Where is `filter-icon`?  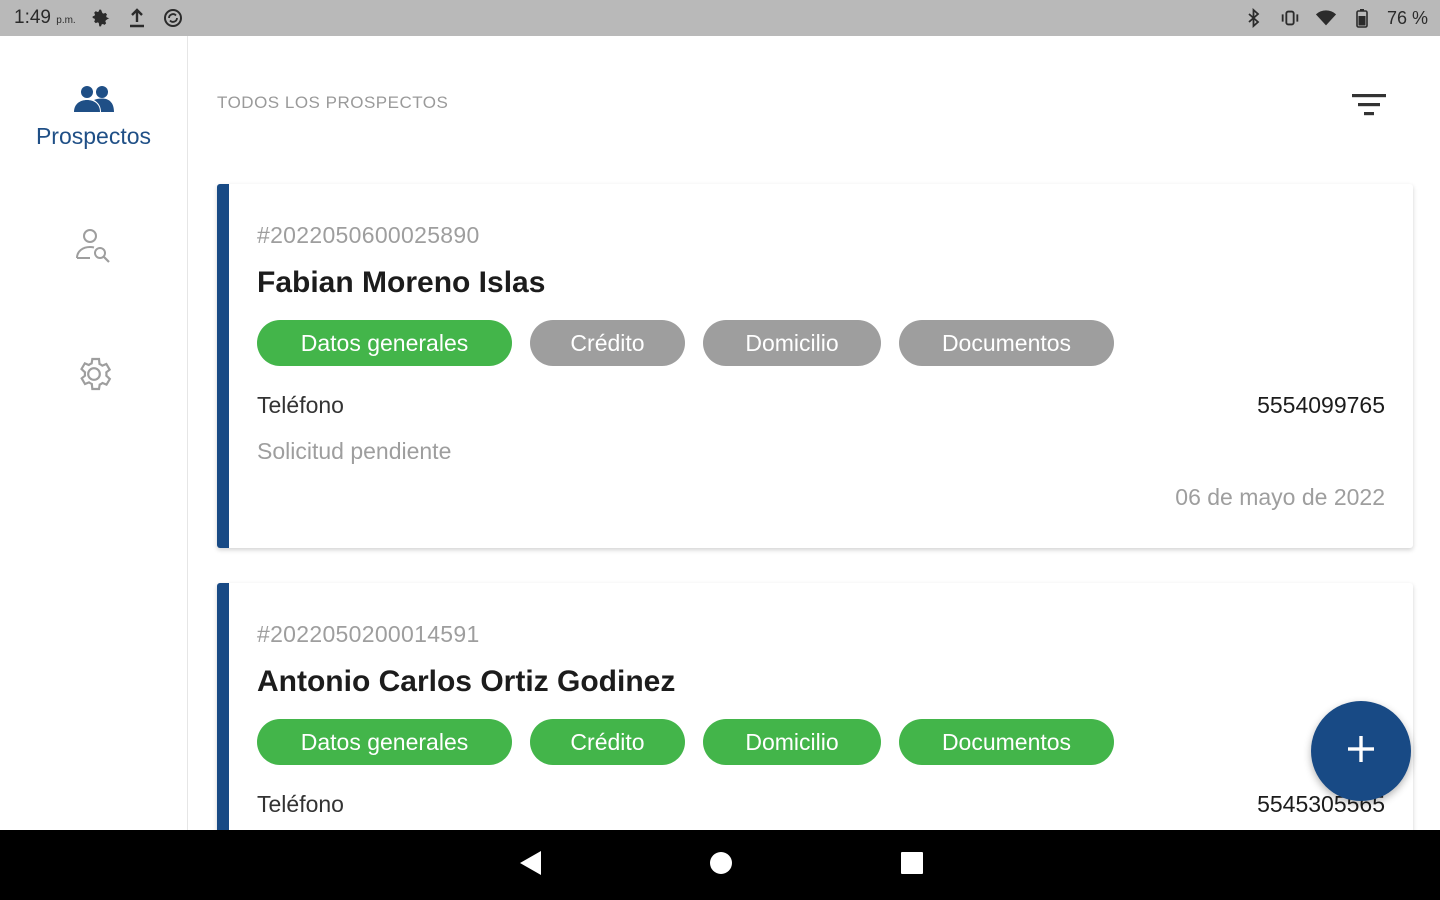 filter-icon is located at coordinates (1369, 106).